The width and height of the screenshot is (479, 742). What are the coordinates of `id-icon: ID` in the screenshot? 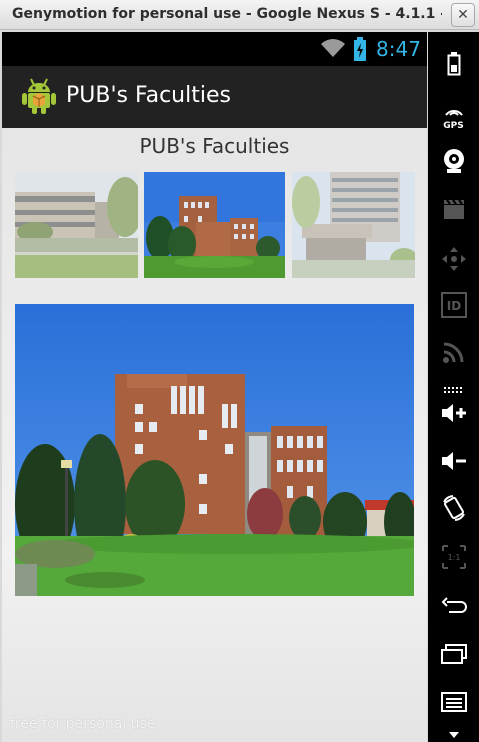 It's located at (453, 307).